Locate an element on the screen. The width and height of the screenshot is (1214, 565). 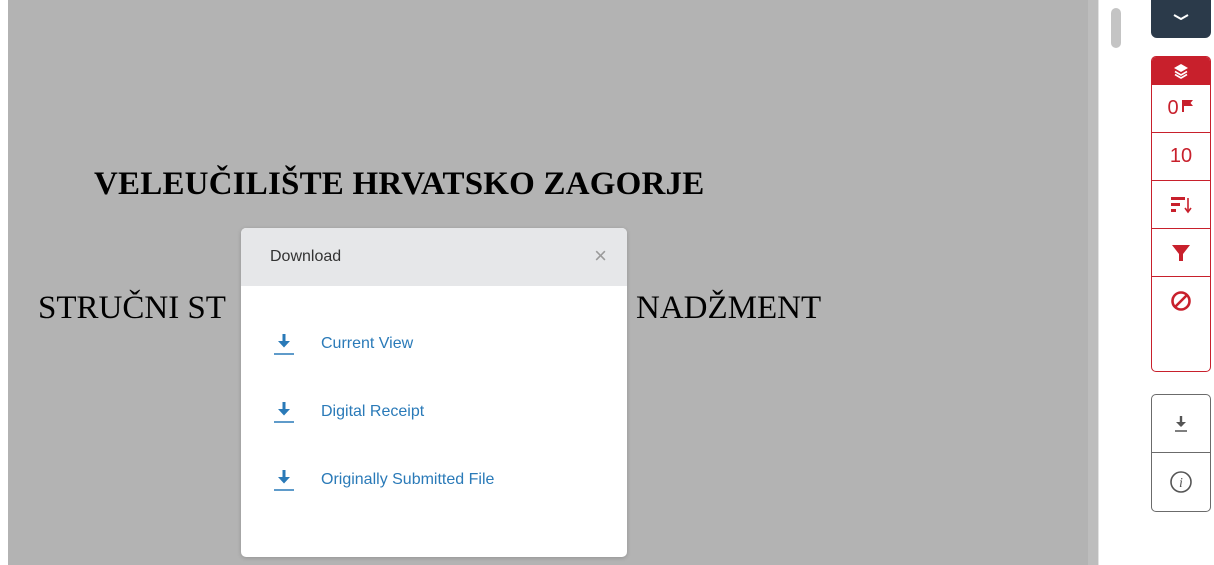
download-digital-receipt: Digital Receipt is located at coordinates (347, 412).